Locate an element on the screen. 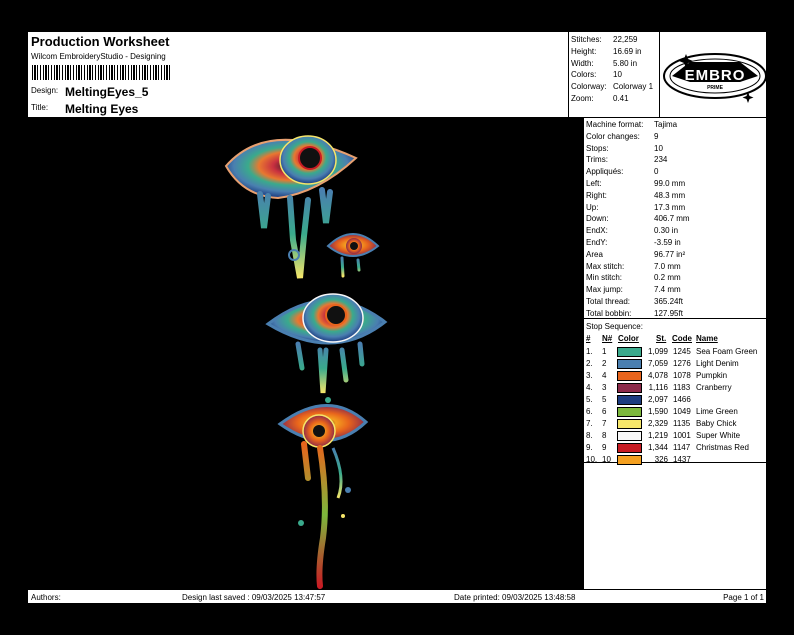 The width and height of the screenshot is (794, 635). thread-code: 1183 is located at coordinates (682, 387).